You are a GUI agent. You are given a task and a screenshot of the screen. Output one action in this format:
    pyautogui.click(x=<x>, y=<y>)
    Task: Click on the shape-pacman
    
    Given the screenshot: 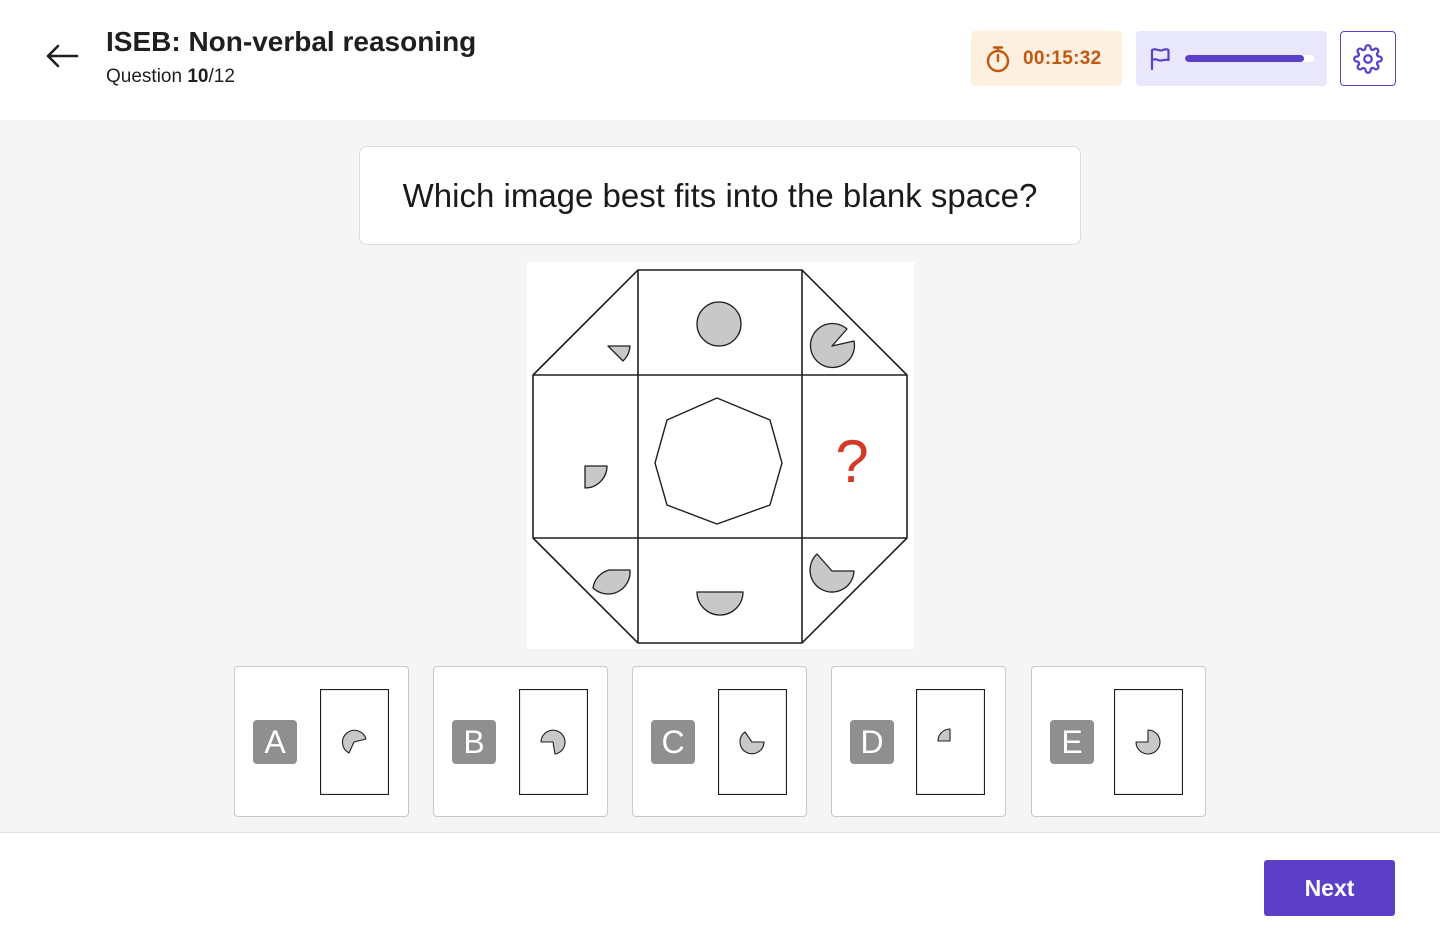 What is the action you would take?
    pyautogui.click(x=832, y=345)
    